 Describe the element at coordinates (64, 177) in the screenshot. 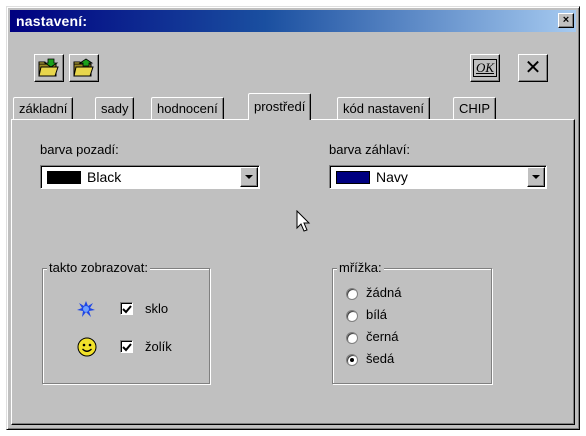

I see `background-color-swatch` at that location.